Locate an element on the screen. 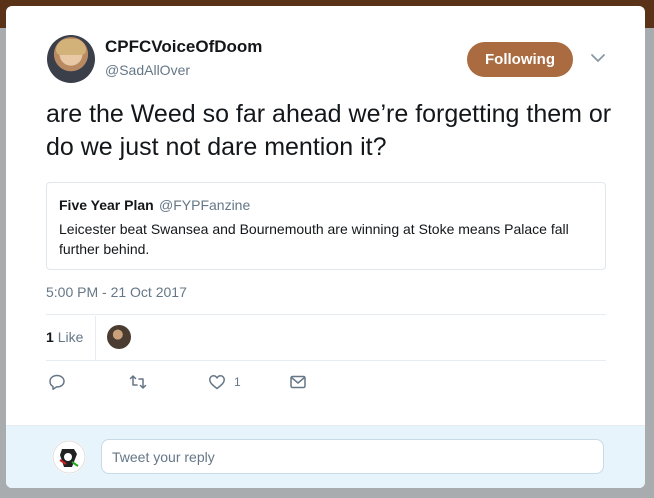  likes-count: 1 Like is located at coordinates (64, 337).